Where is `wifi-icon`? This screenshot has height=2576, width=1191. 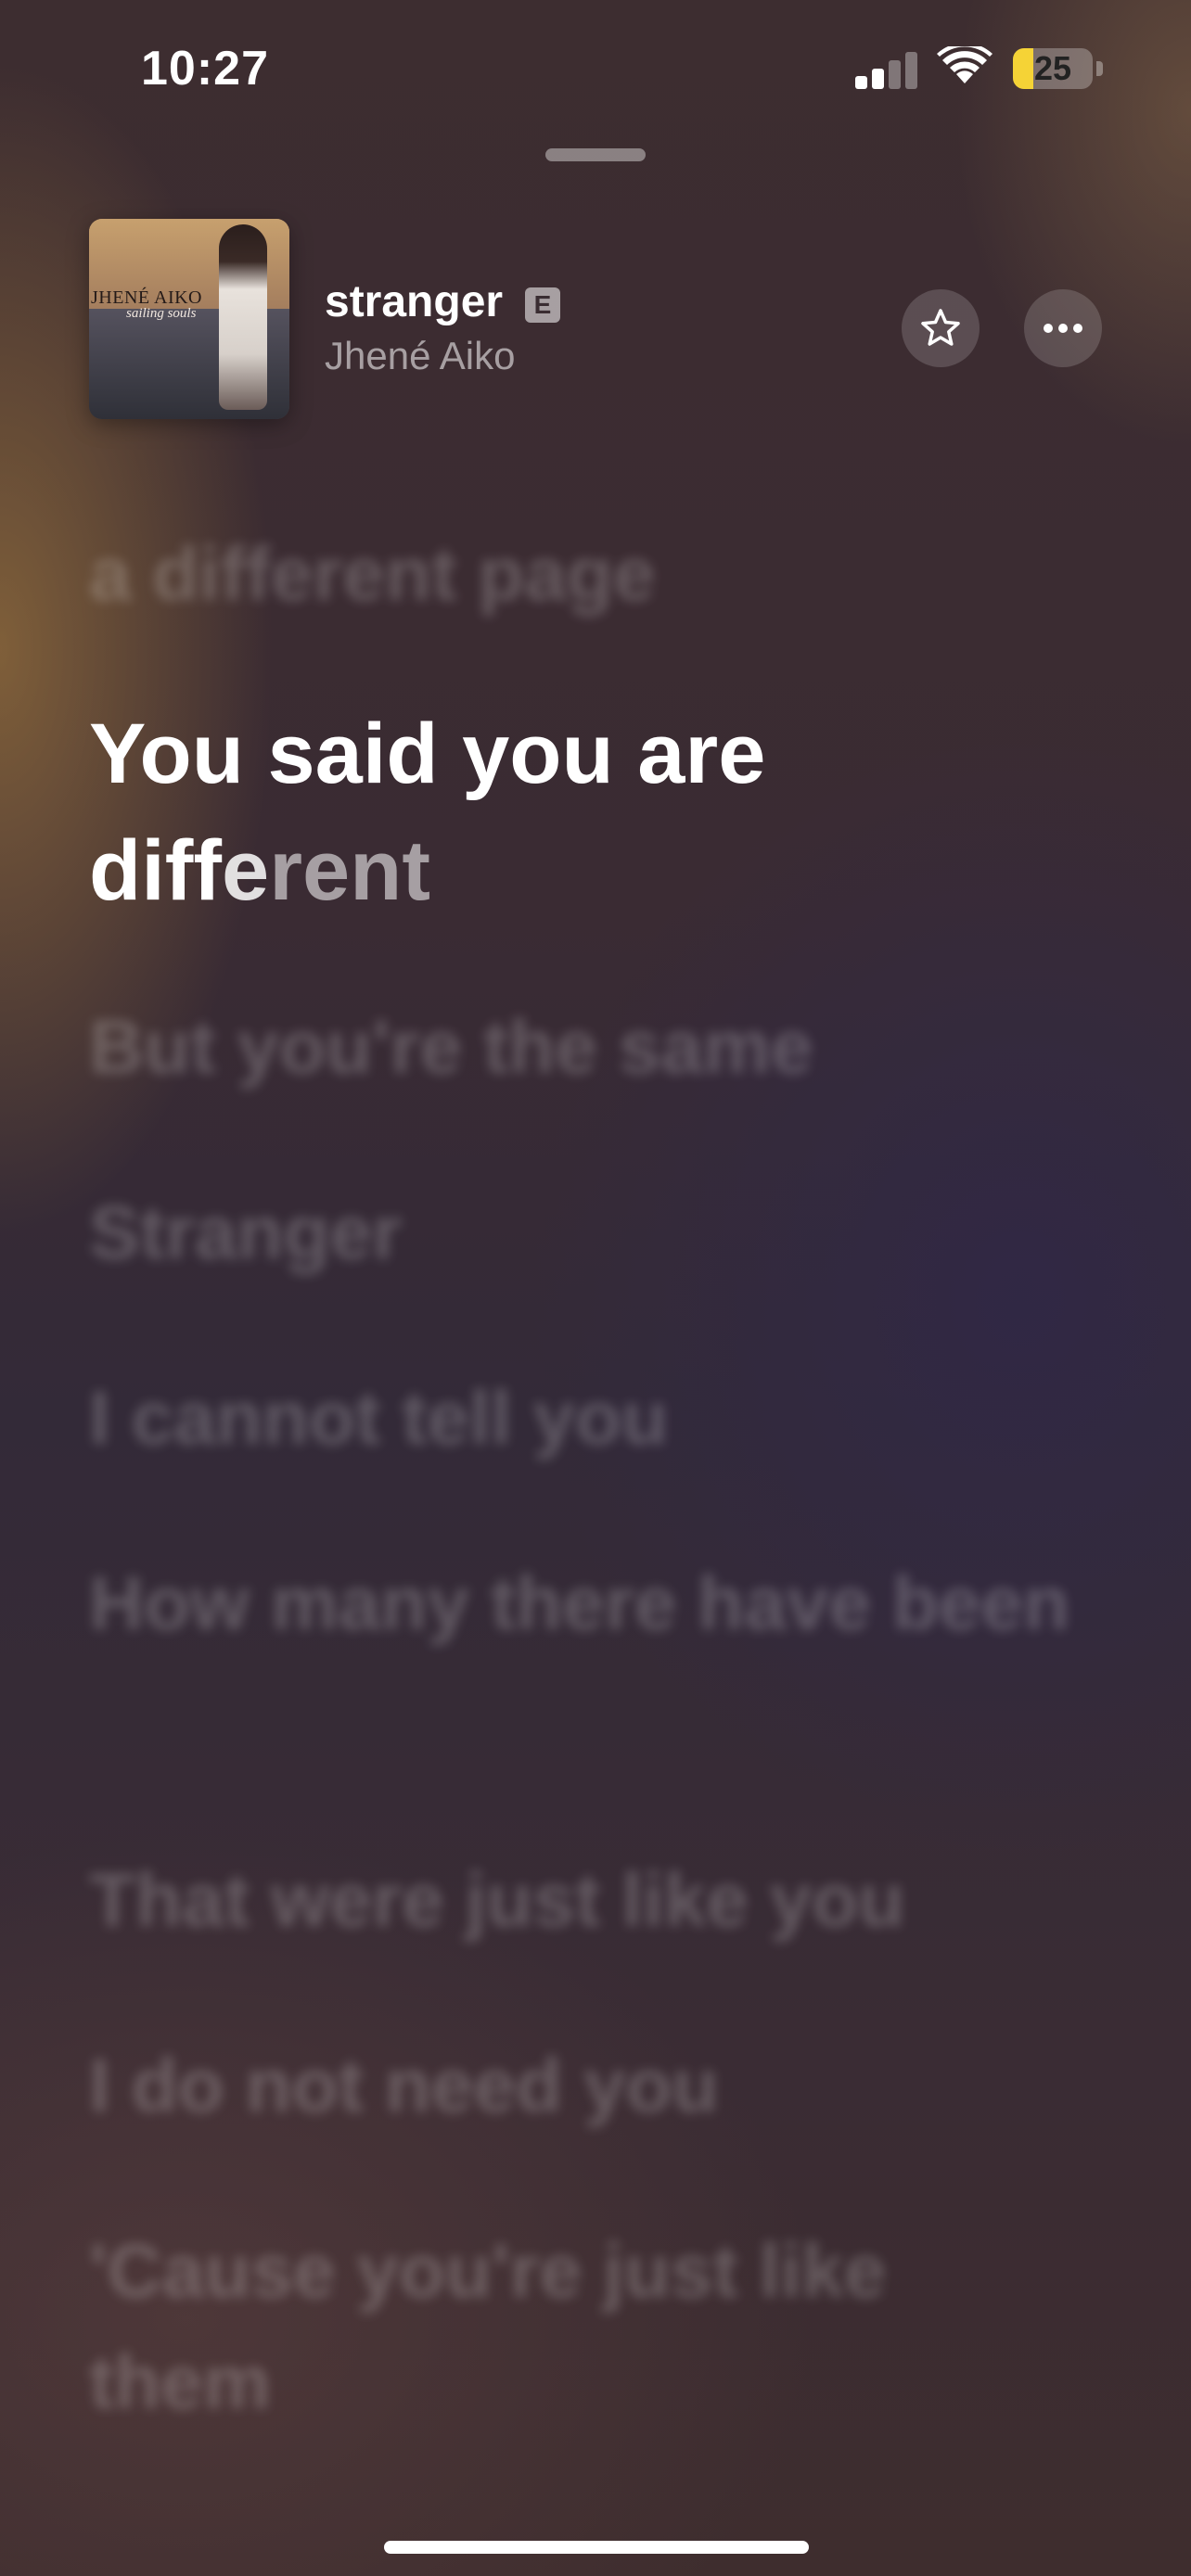
wifi-icon is located at coordinates (964, 64).